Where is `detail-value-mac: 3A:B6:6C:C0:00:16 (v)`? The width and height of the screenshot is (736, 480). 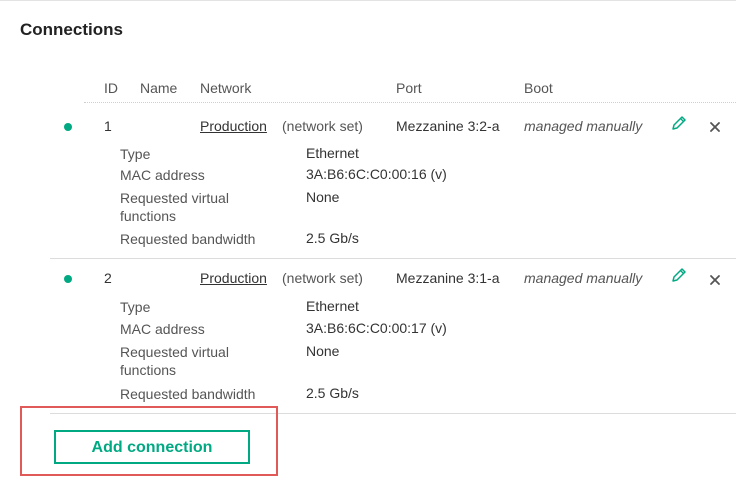 detail-value-mac: 3A:B6:6C:C0:00:16 (v) is located at coordinates (376, 174).